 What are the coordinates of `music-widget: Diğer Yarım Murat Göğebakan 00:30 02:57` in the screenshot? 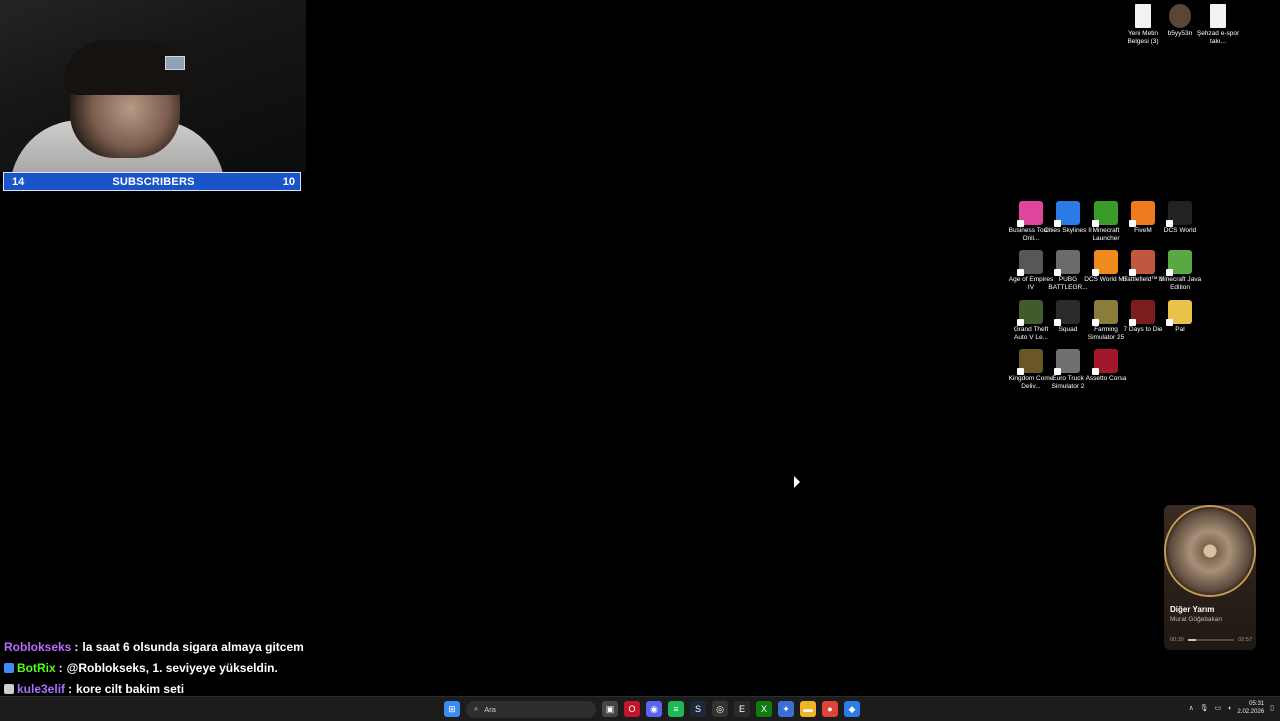 It's located at (1210, 577).